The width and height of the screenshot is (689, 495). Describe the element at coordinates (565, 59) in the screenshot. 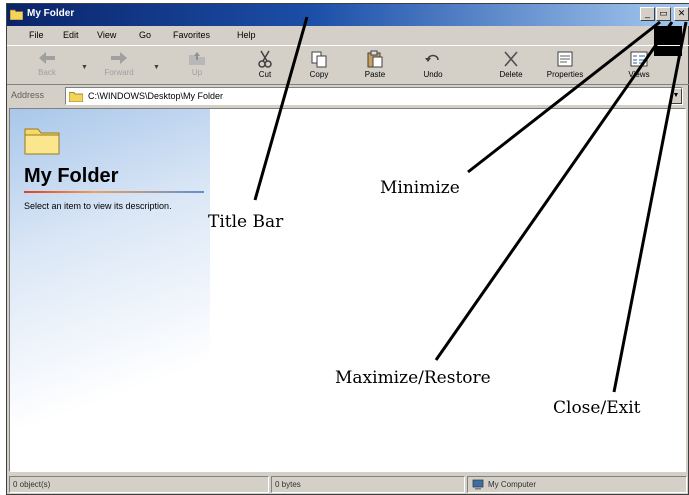

I see `properties-icon` at that location.